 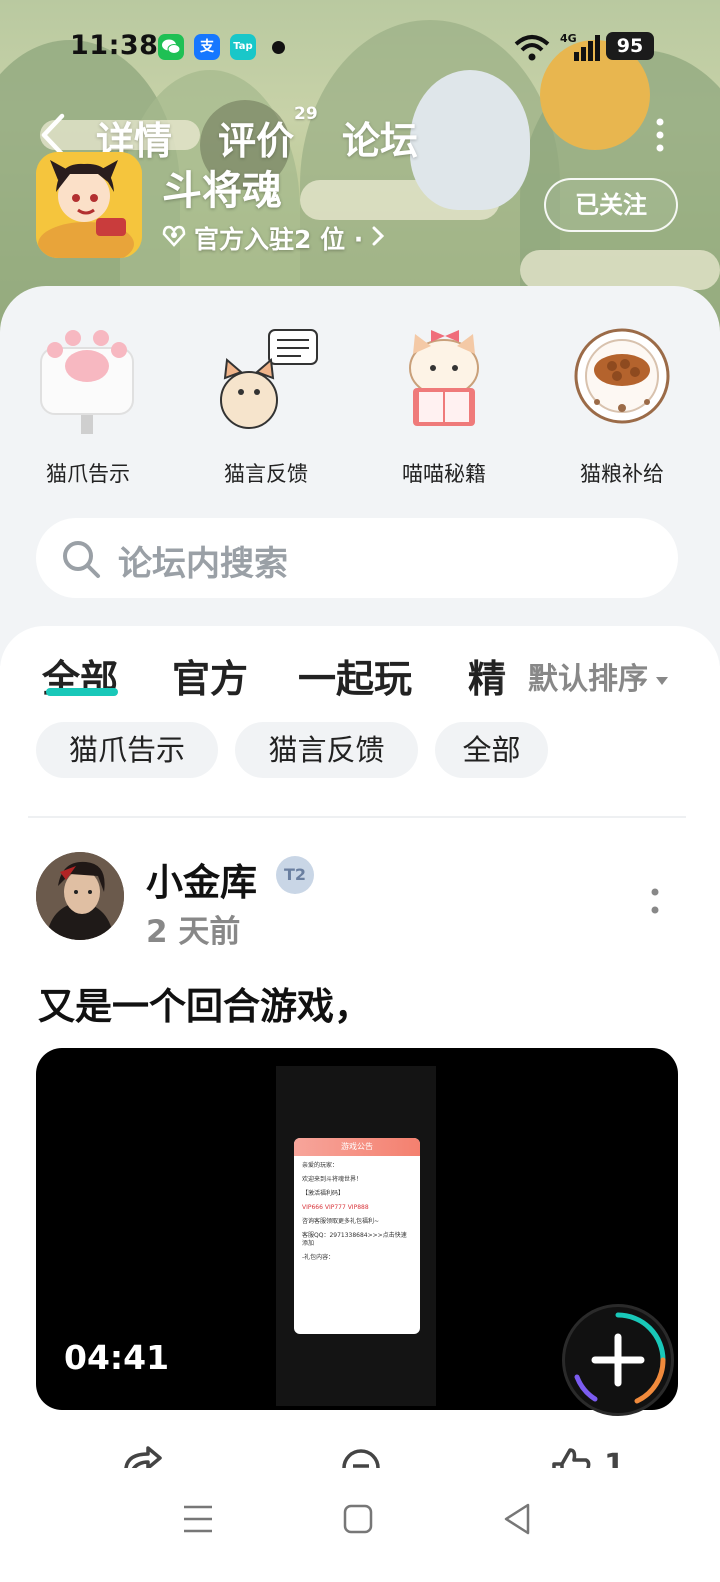 I want to click on shortcut-label: 喵喵秘籍, so click(x=444, y=474).